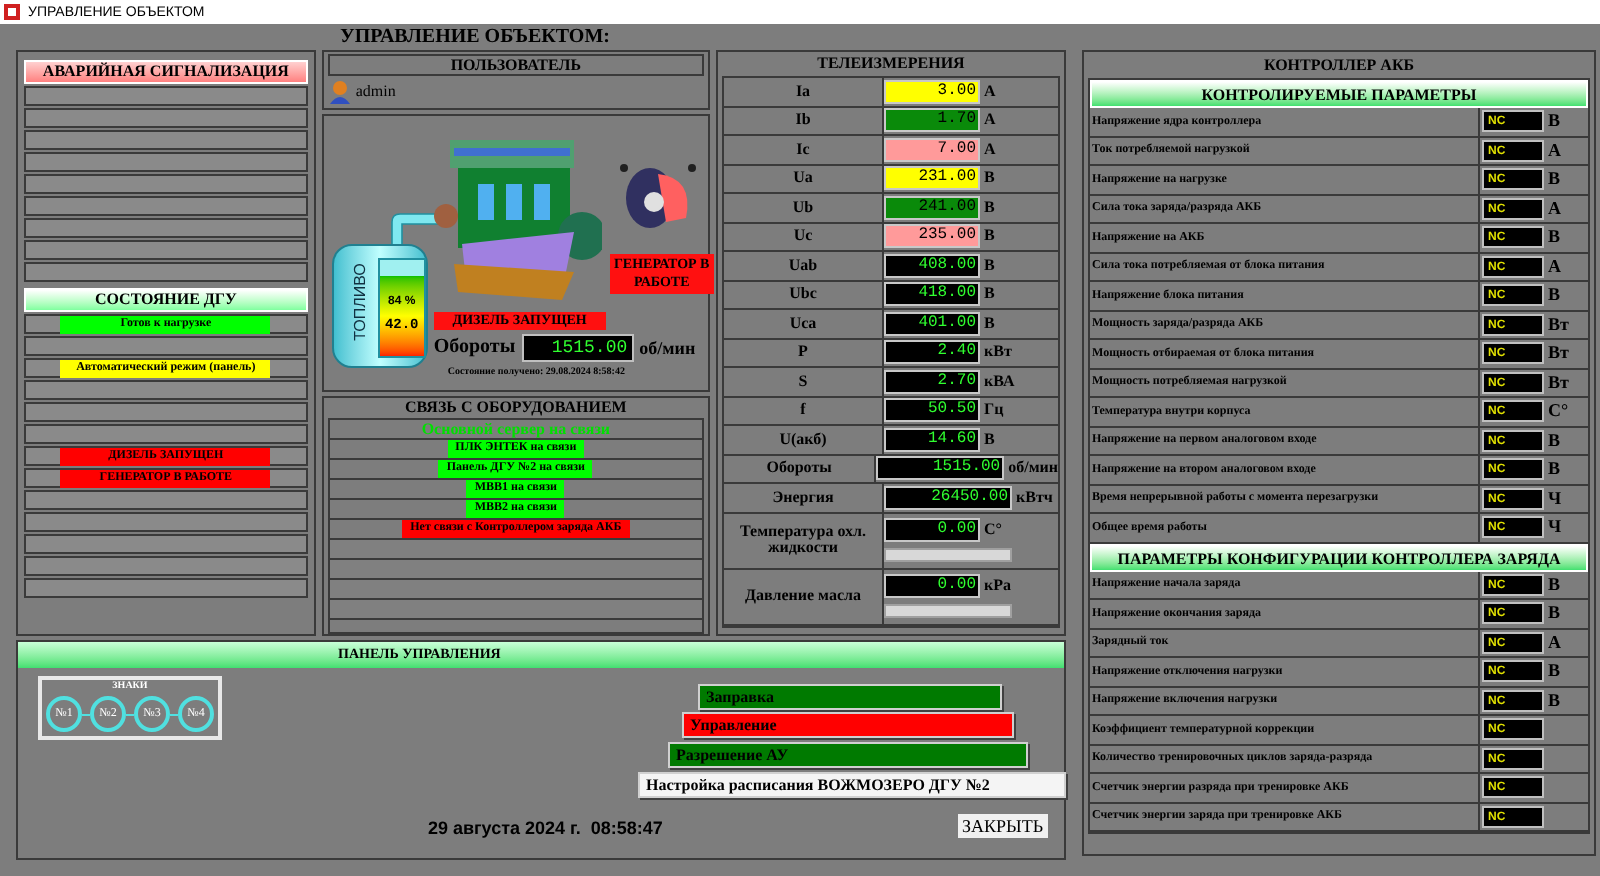 The width and height of the screenshot is (1600, 876). I want to click on control-button: Настройка расписания ВОЖМОЗЕРО ДГУ №2, so click(852, 785).